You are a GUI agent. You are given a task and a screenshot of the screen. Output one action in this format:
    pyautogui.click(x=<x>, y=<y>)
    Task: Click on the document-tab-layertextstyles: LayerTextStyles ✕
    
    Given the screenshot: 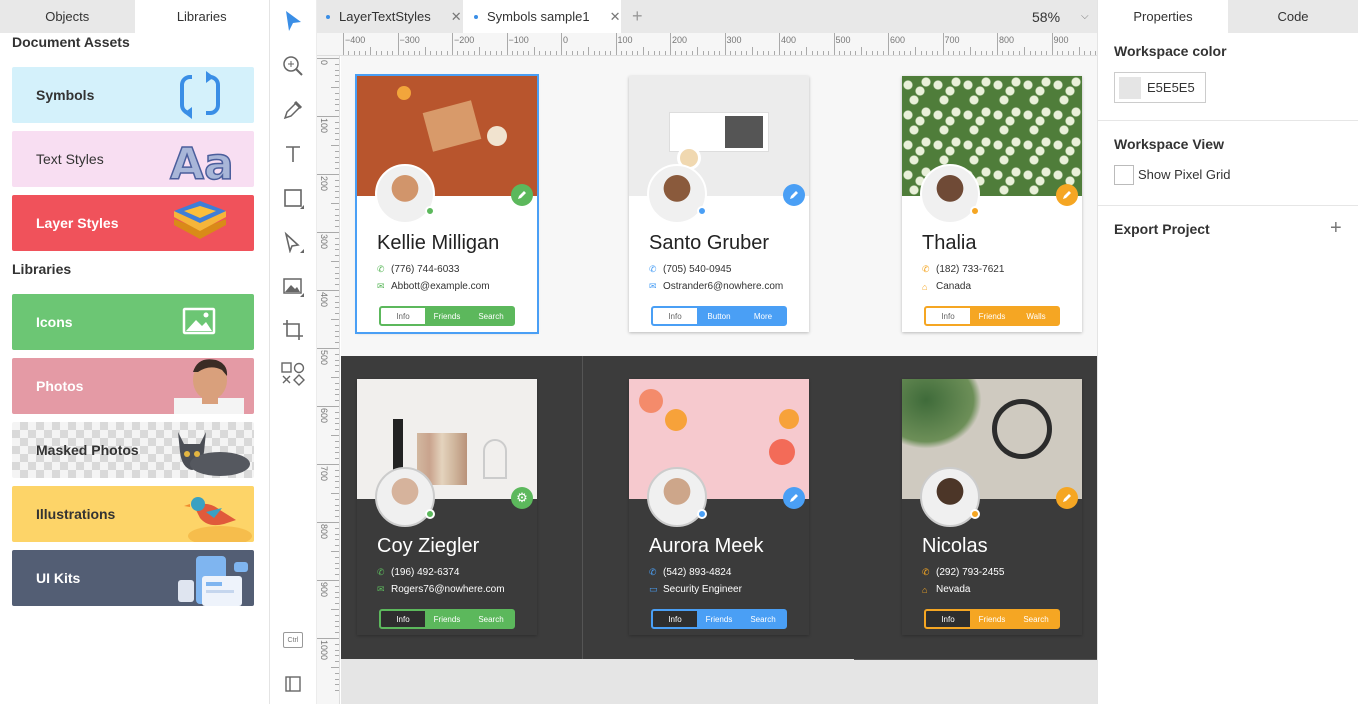 What is the action you would take?
    pyautogui.click(x=390, y=16)
    